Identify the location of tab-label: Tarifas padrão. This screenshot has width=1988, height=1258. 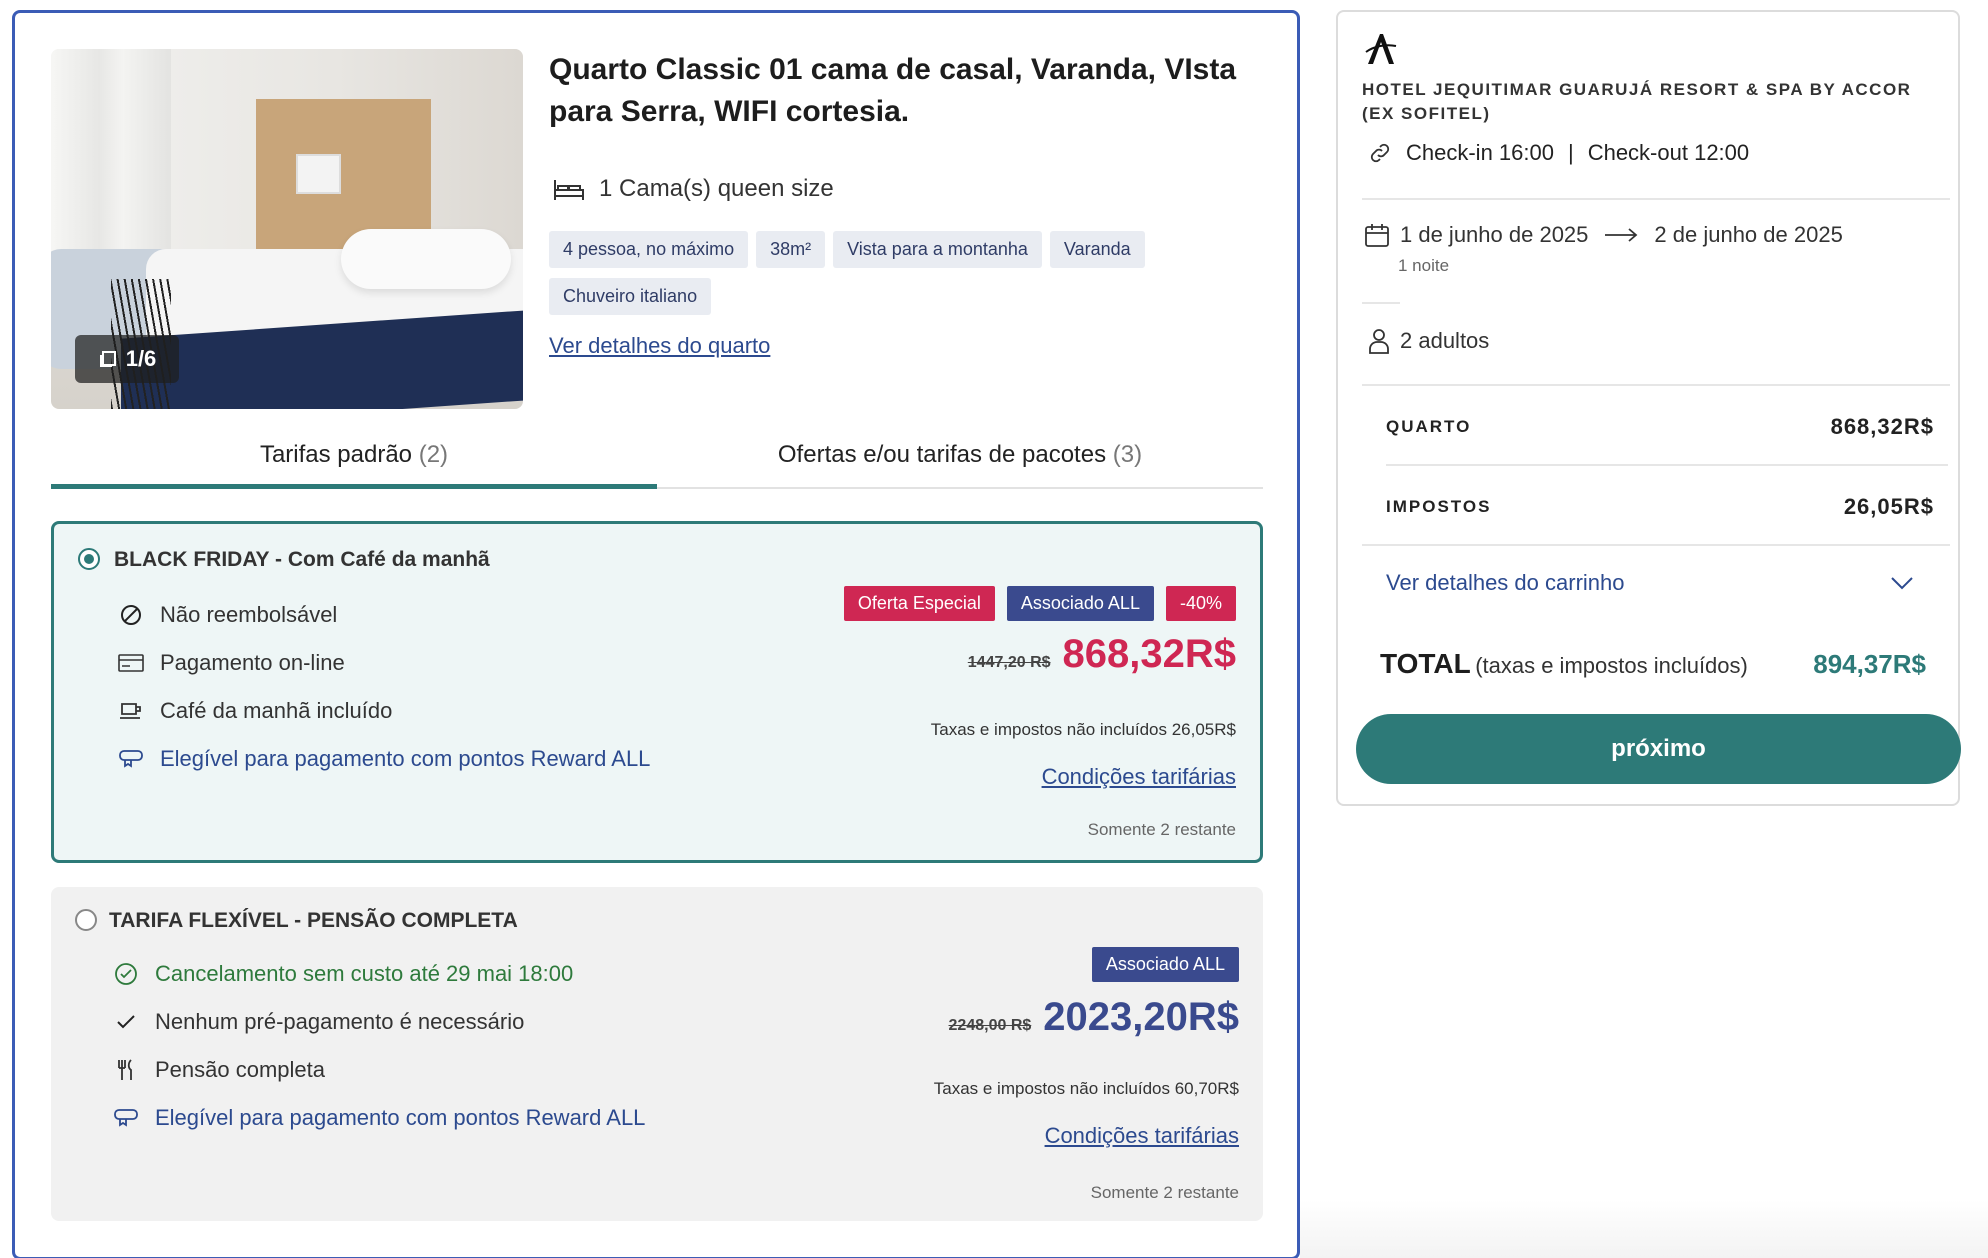
(336, 454).